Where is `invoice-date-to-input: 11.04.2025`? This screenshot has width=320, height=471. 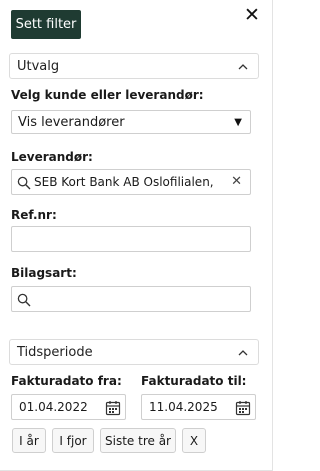 invoice-date-to-input: 11.04.2025 is located at coordinates (198, 407).